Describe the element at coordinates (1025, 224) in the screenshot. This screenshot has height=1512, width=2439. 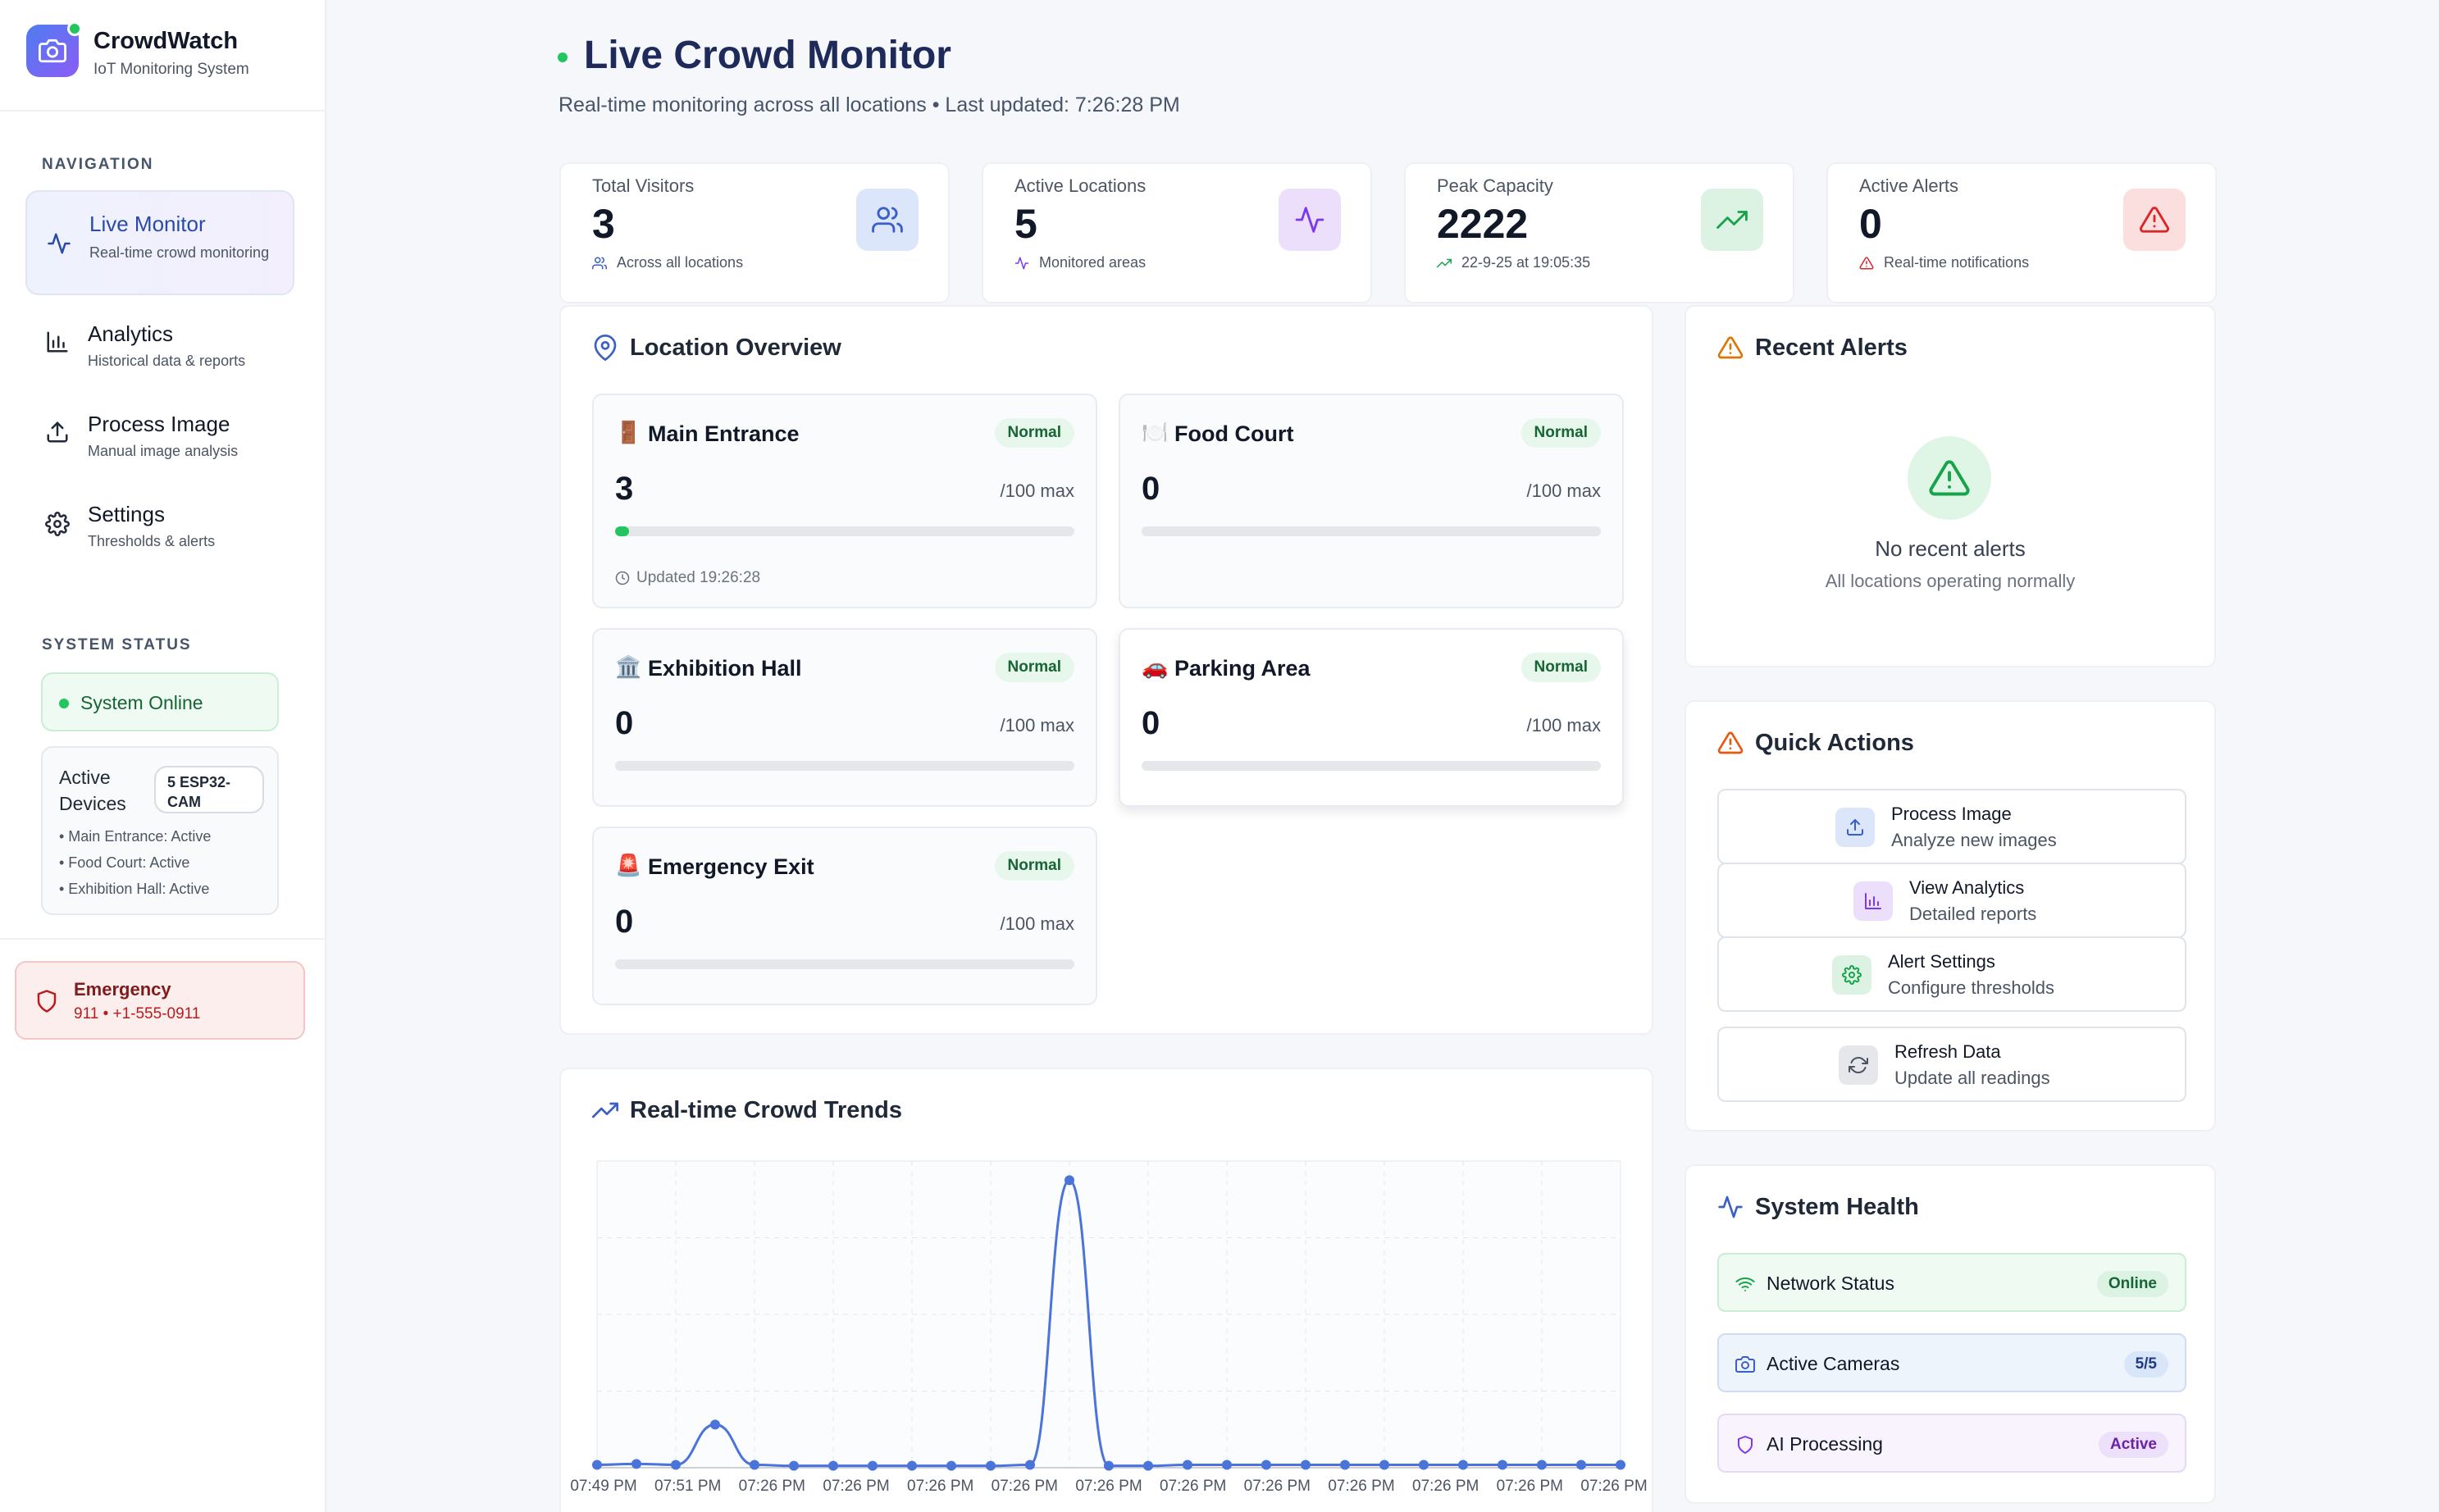
I see `stat-value: 5` at that location.